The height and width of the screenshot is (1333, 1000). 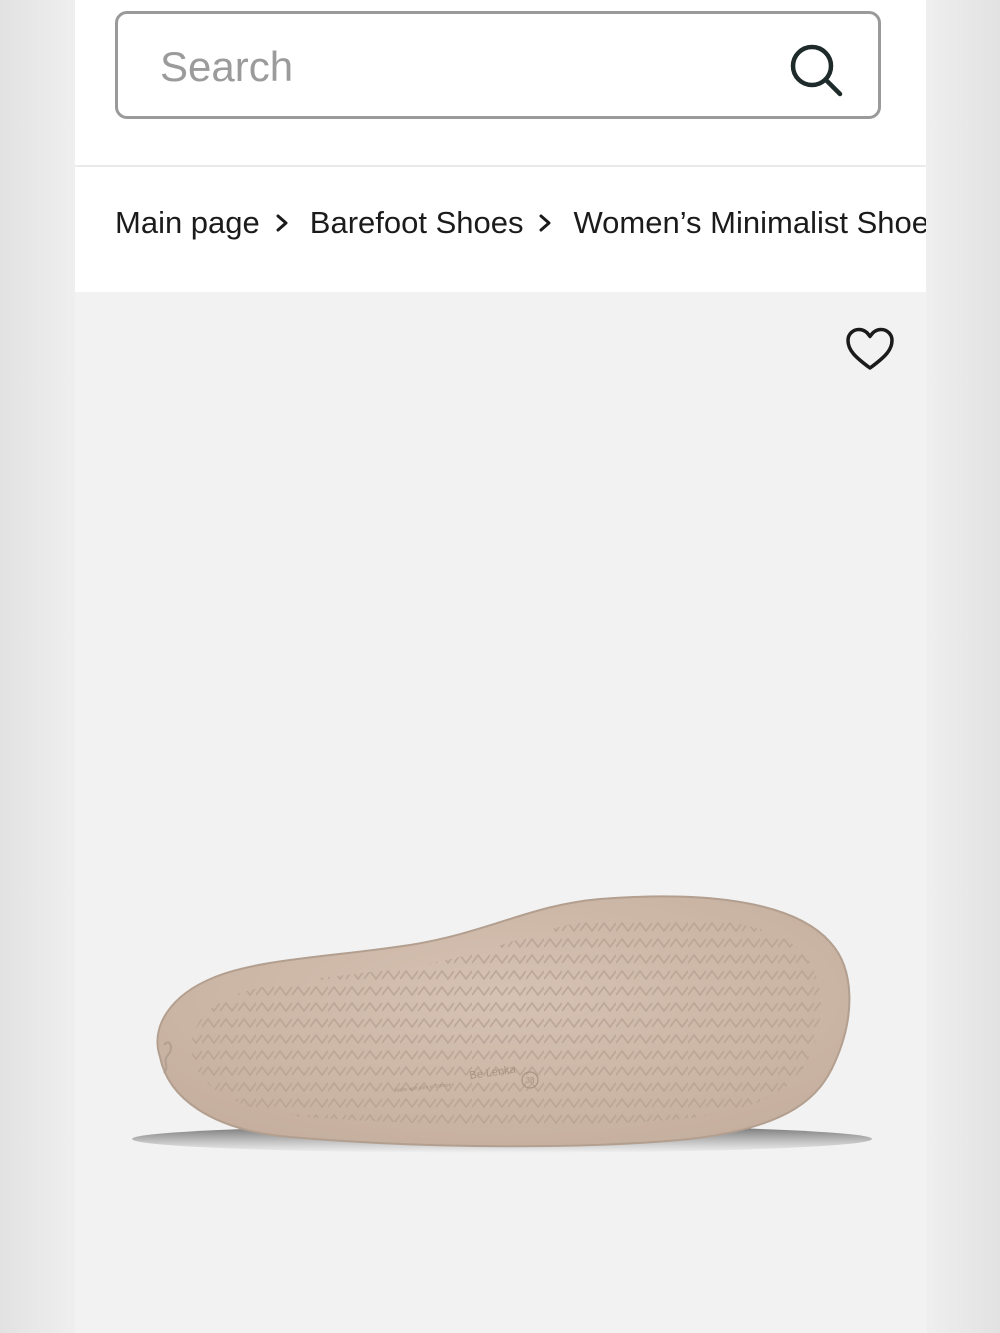 I want to click on heart-icon, so click(x=870, y=349).